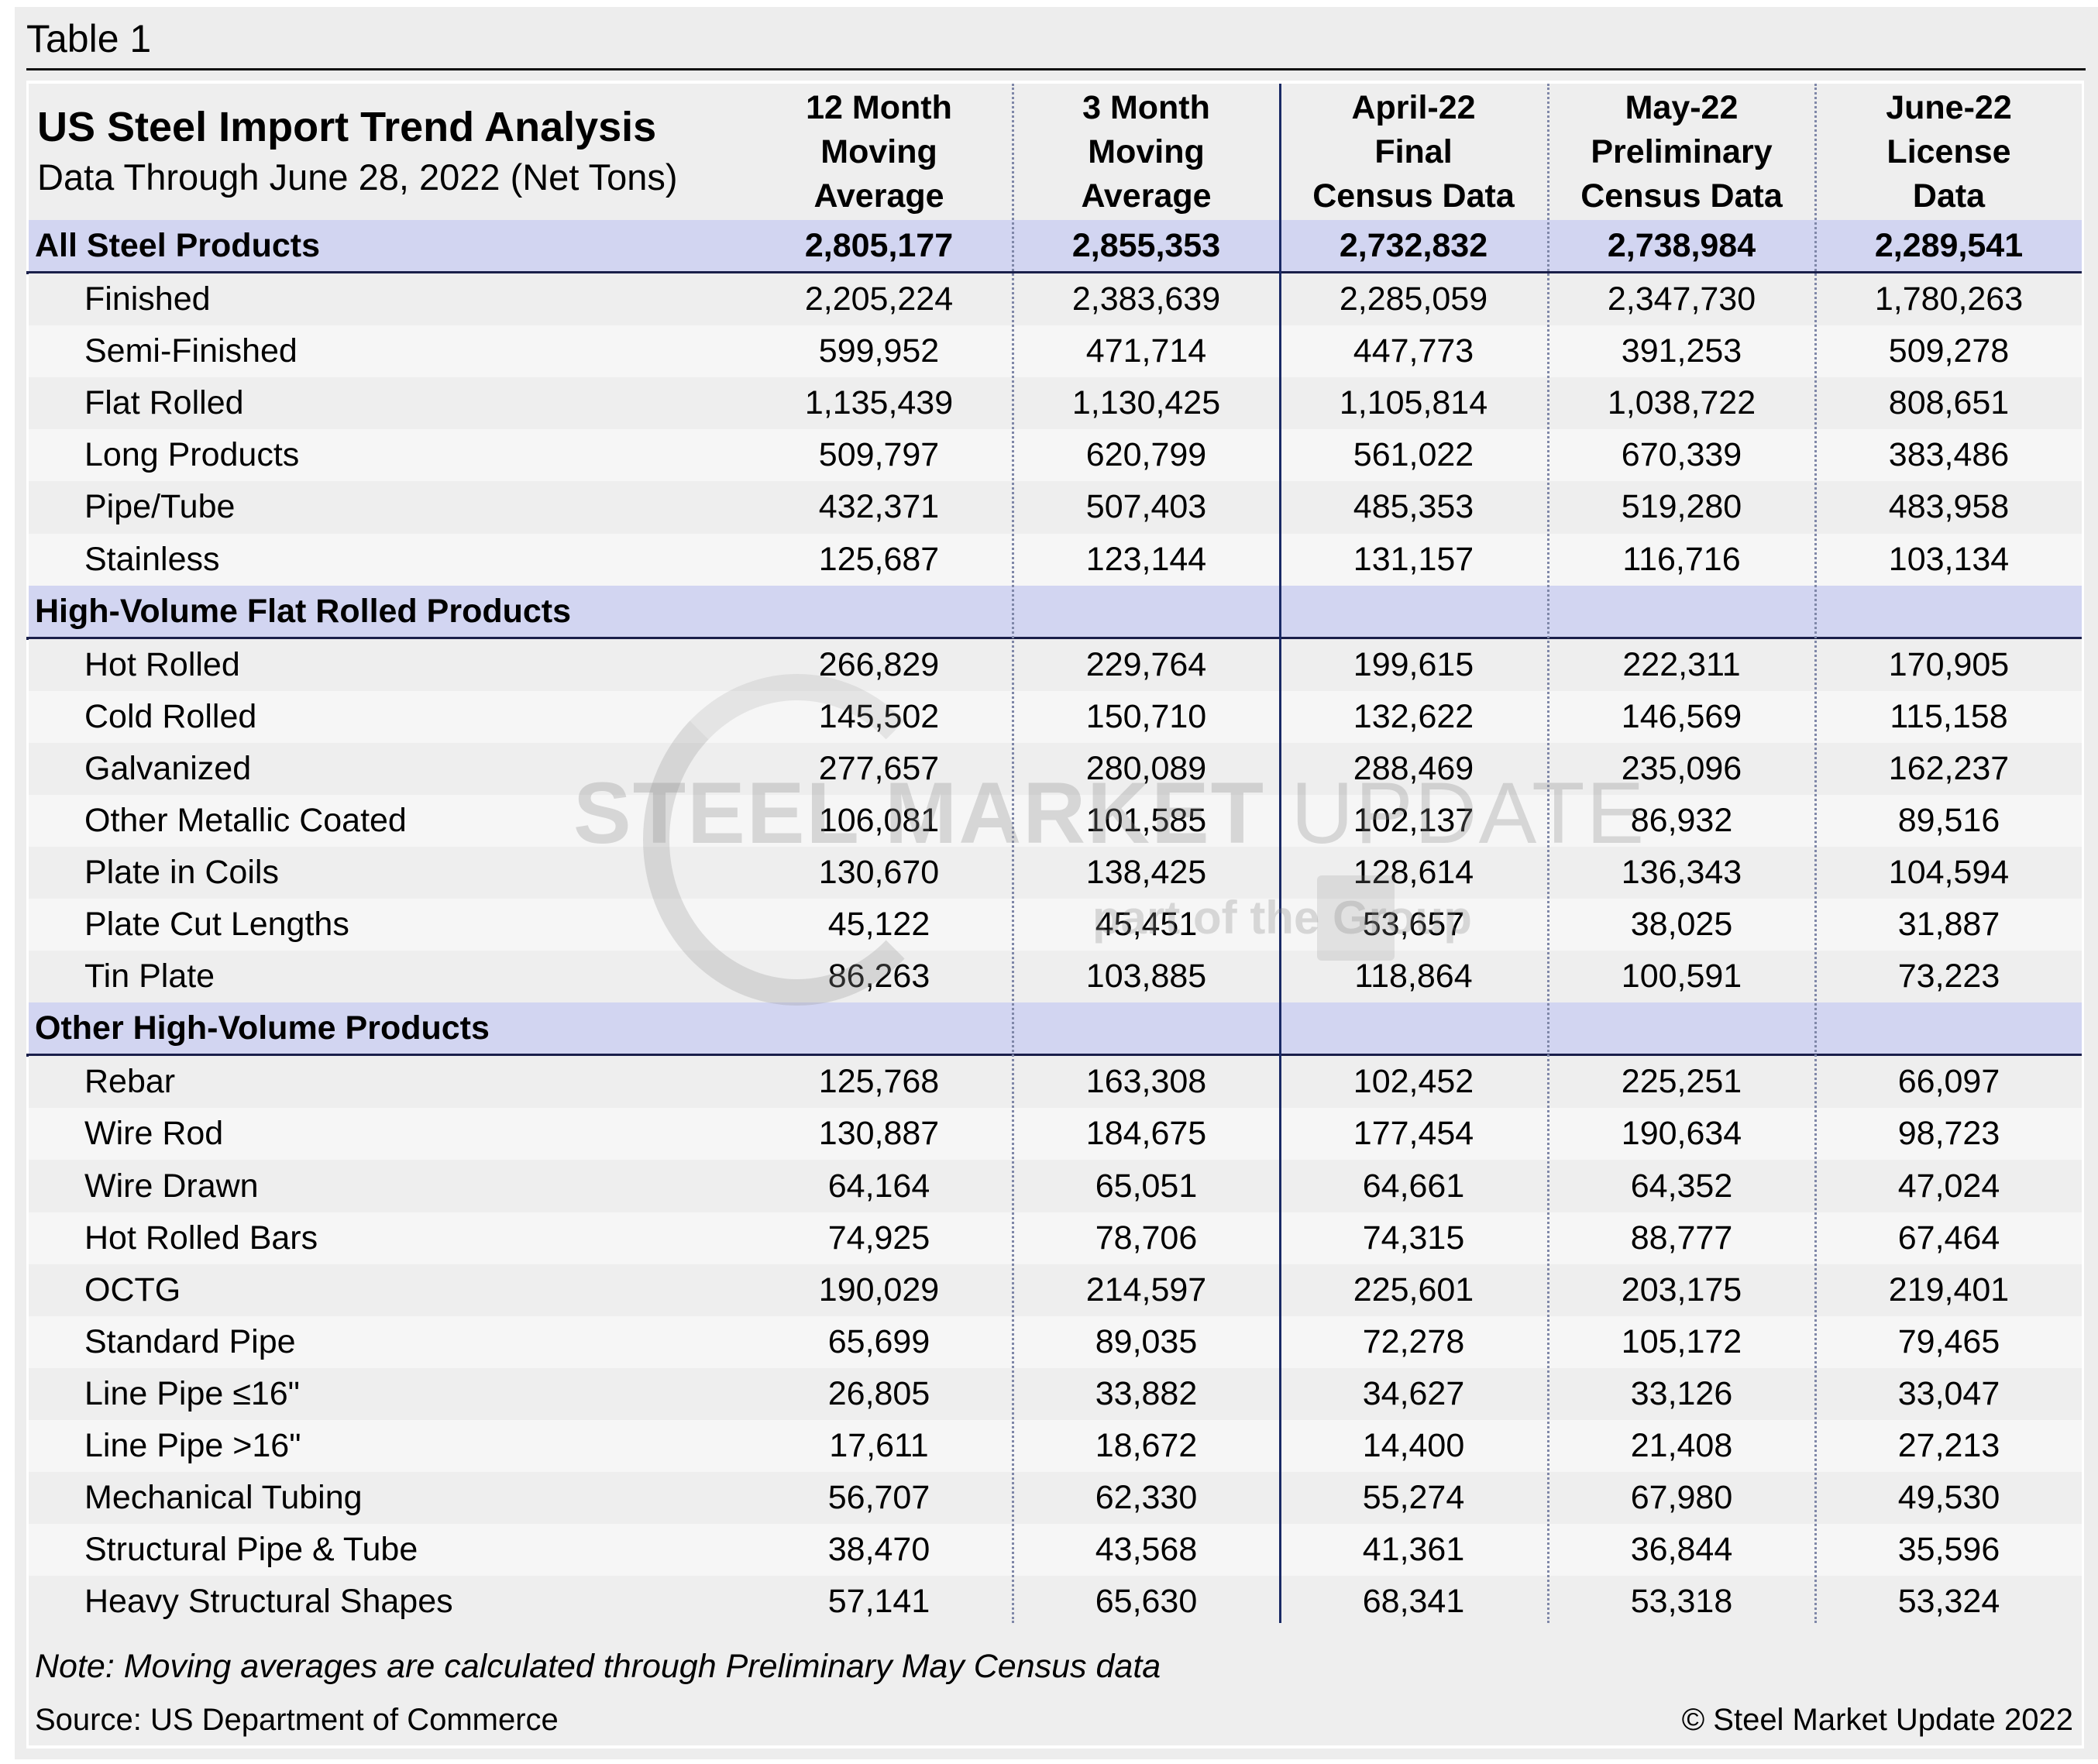 The height and width of the screenshot is (1764, 2098). What do you see at coordinates (152, 559) in the screenshot?
I see `row-label: Stainless` at bounding box center [152, 559].